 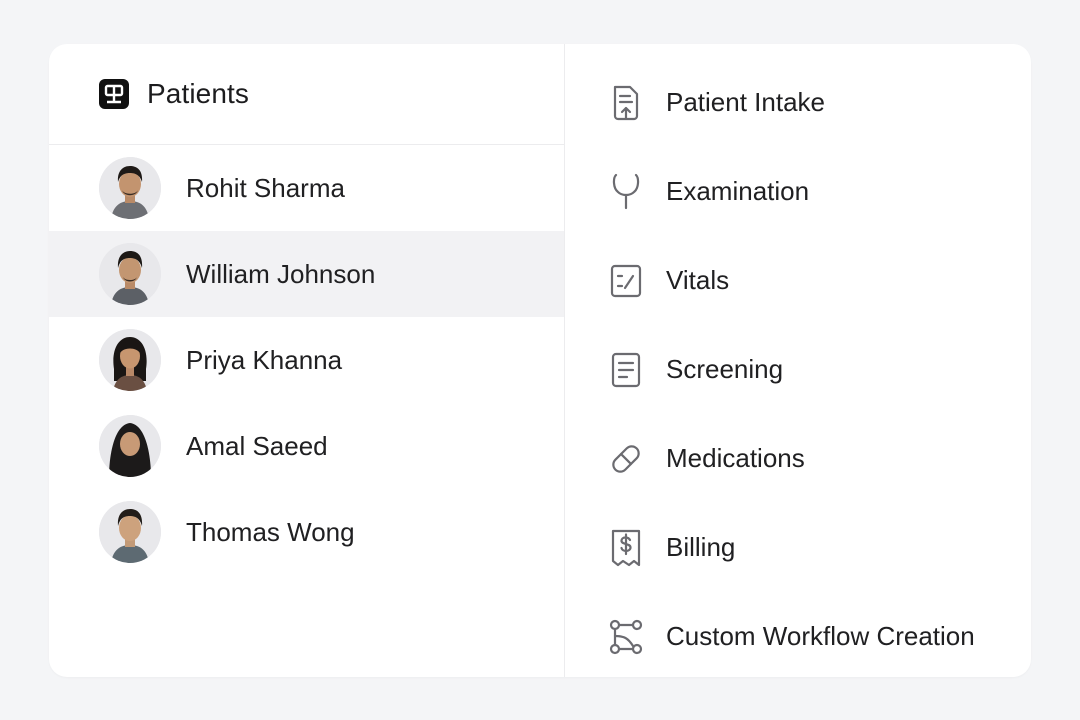 What do you see at coordinates (626, 192) in the screenshot?
I see `stethoscope-icon` at bounding box center [626, 192].